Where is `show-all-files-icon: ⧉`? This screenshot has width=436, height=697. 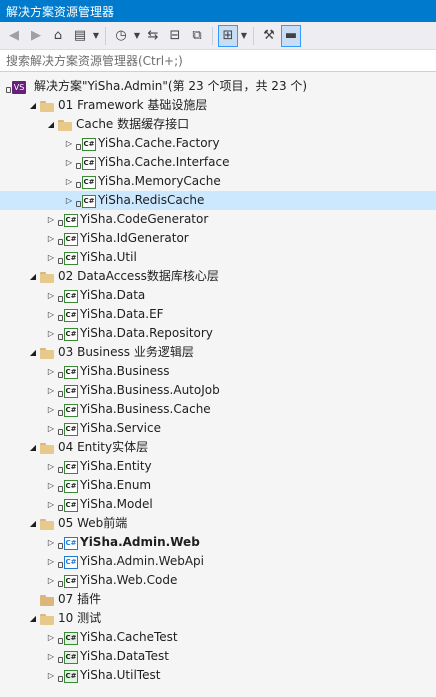 show-all-files-icon: ⧉ is located at coordinates (197, 36).